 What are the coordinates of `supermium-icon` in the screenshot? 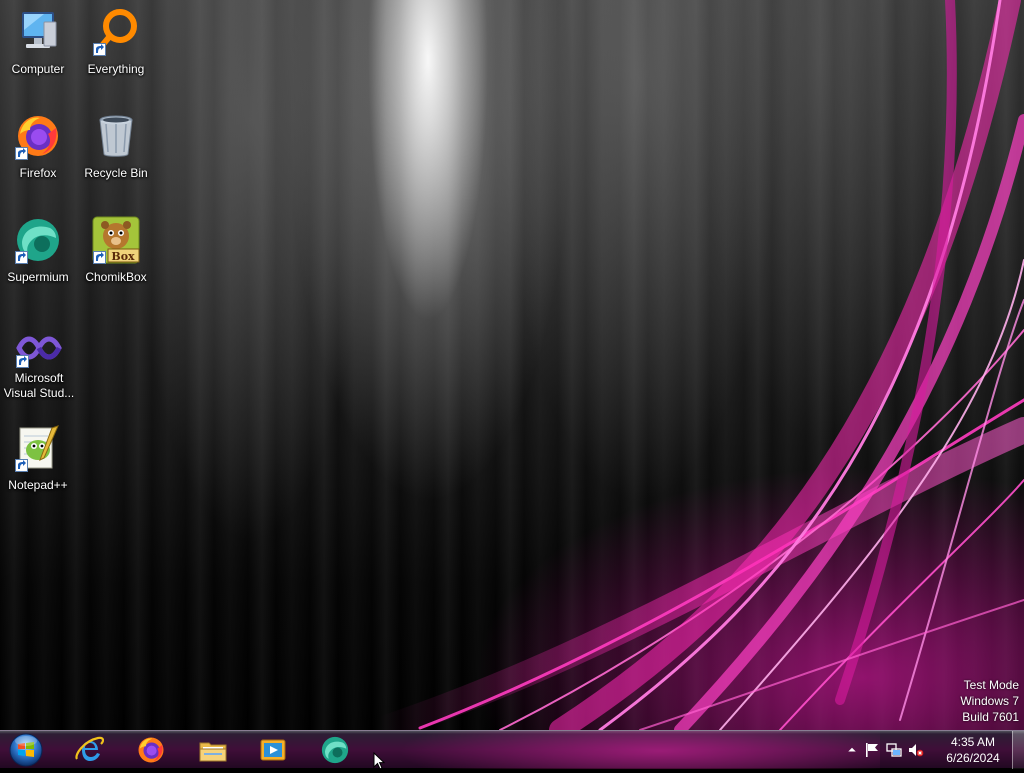 It's located at (335, 750).